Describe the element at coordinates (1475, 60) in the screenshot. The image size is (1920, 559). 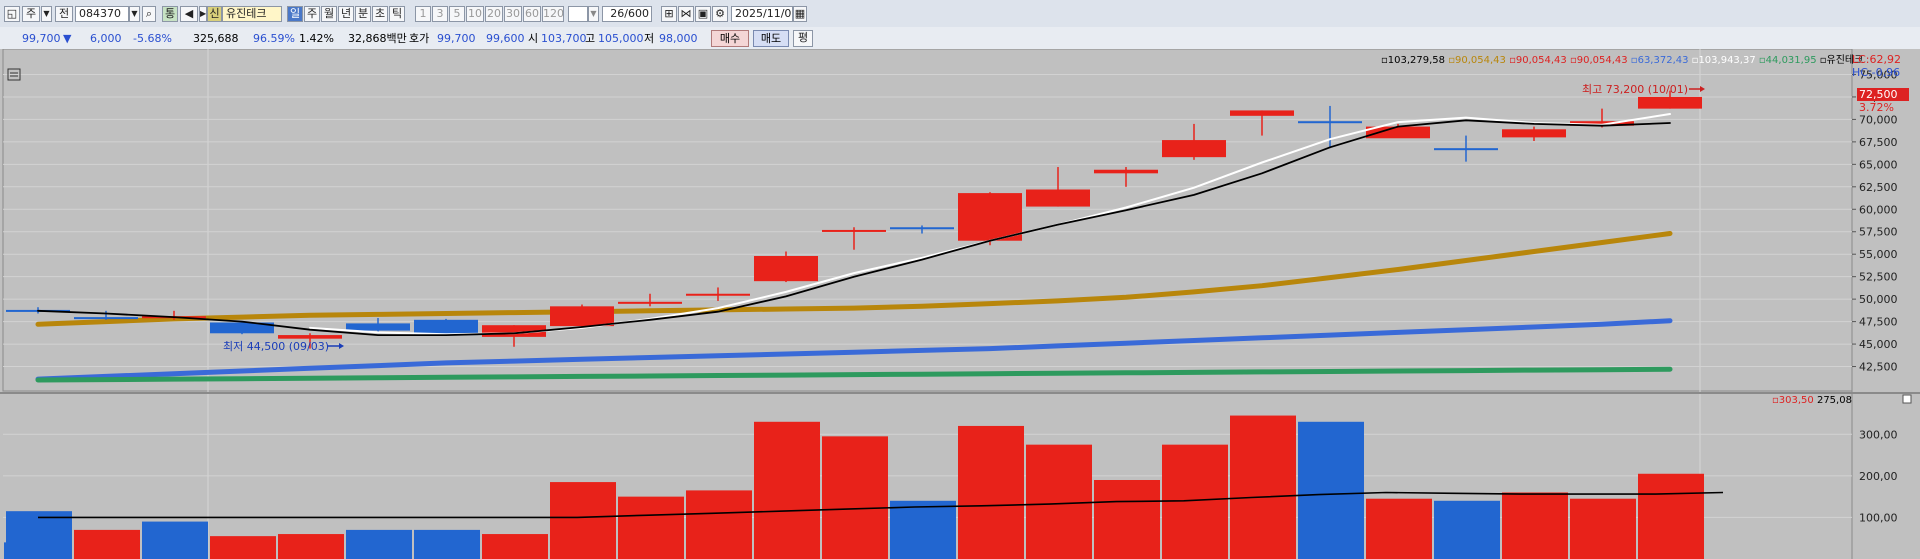
I see `header-value: ▫90,054,43` at that location.